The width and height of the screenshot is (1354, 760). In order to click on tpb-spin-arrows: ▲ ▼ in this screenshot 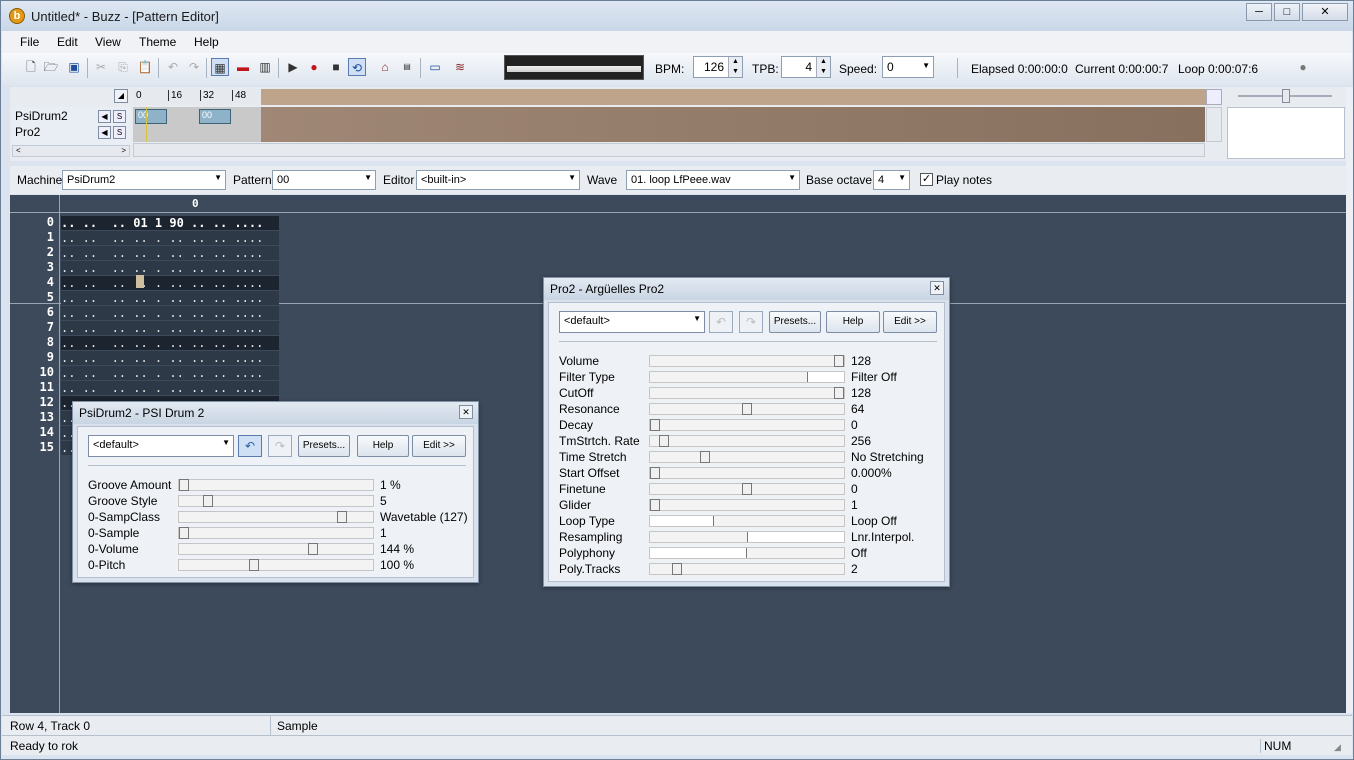, I will do `click(823, 67)`.